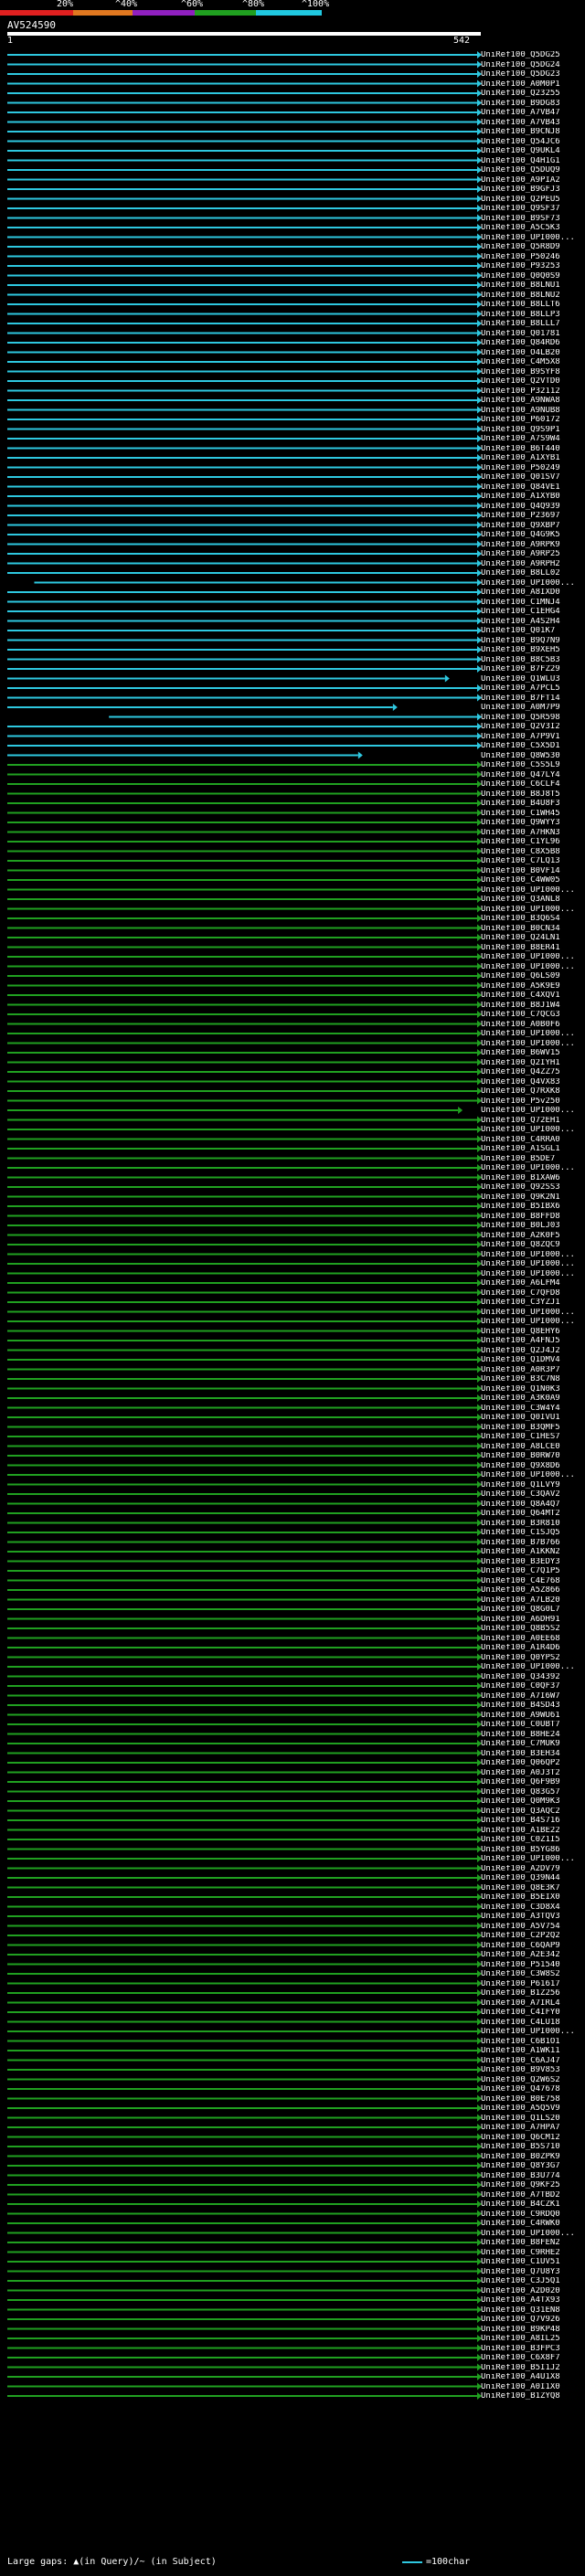  Describe the element at coordinates (532, 1447) in the screenshot. I see `hit-label: UniRef100_A8LCE0` at that location.